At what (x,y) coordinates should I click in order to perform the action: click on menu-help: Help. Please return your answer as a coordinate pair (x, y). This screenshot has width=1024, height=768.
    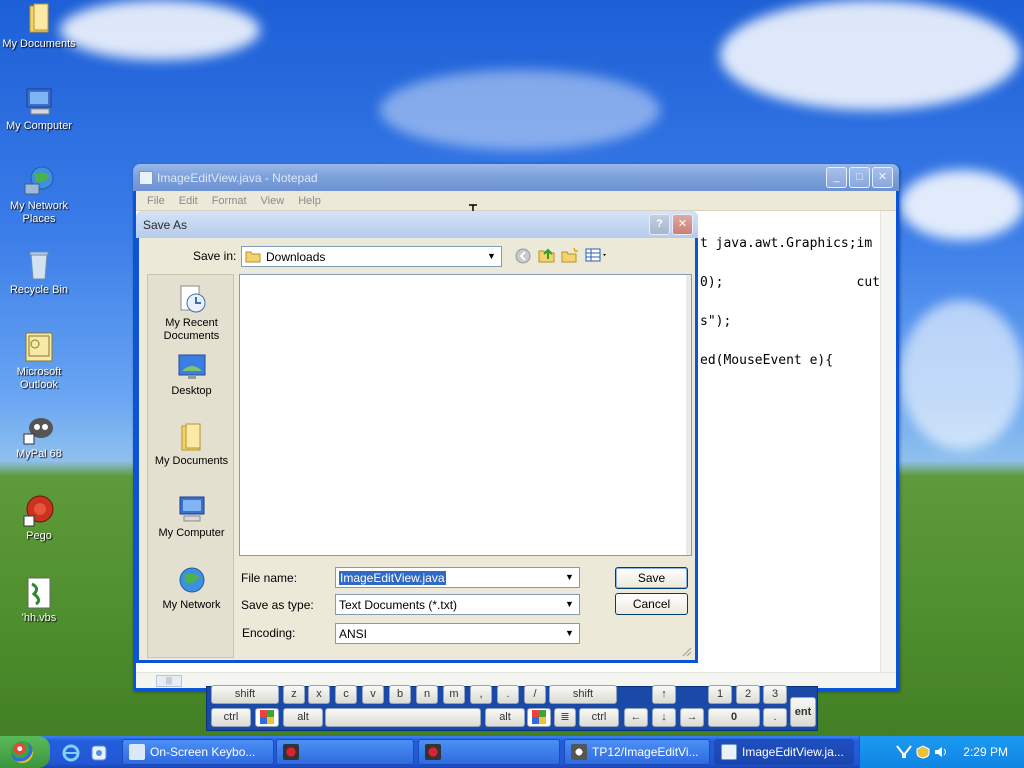
    Looking at the image, I should click on (309, 201).